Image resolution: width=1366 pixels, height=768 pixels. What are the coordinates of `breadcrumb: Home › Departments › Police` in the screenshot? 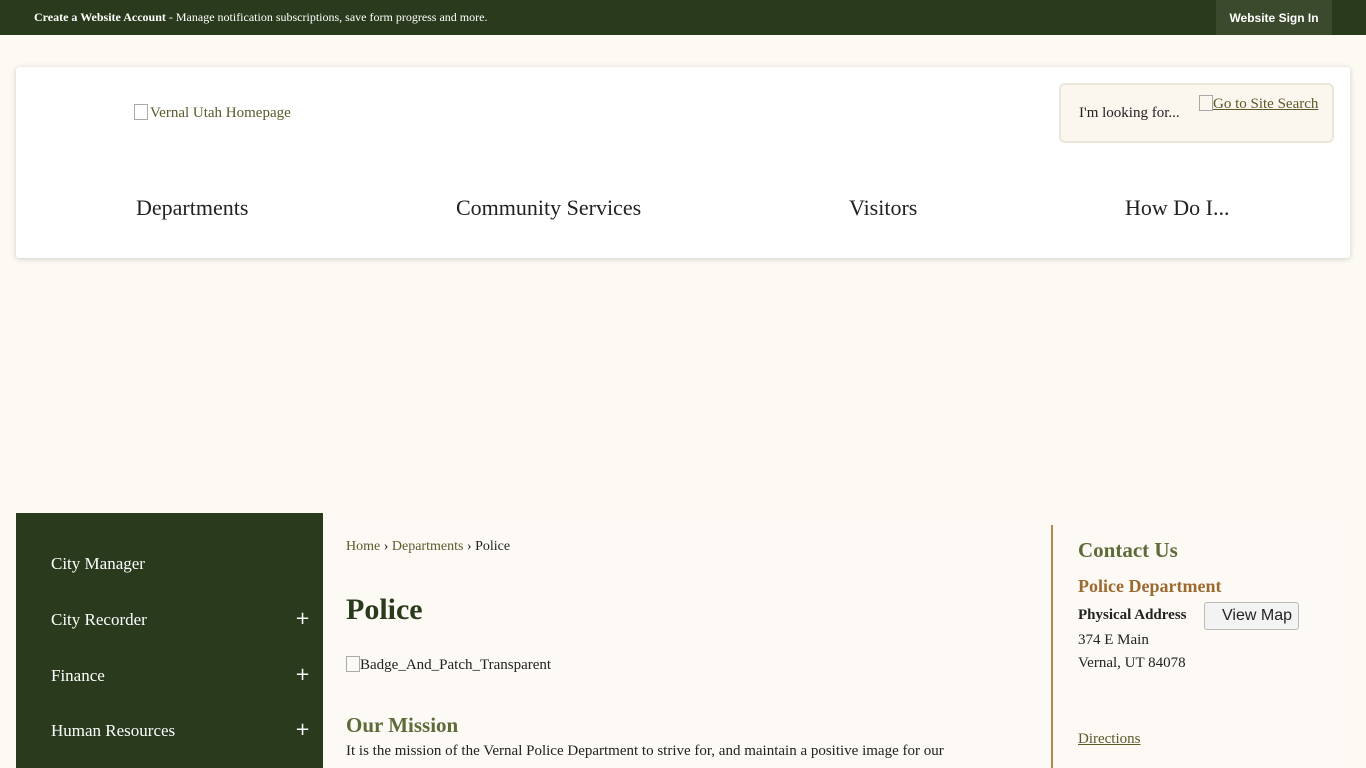 It's located at (428, 547).